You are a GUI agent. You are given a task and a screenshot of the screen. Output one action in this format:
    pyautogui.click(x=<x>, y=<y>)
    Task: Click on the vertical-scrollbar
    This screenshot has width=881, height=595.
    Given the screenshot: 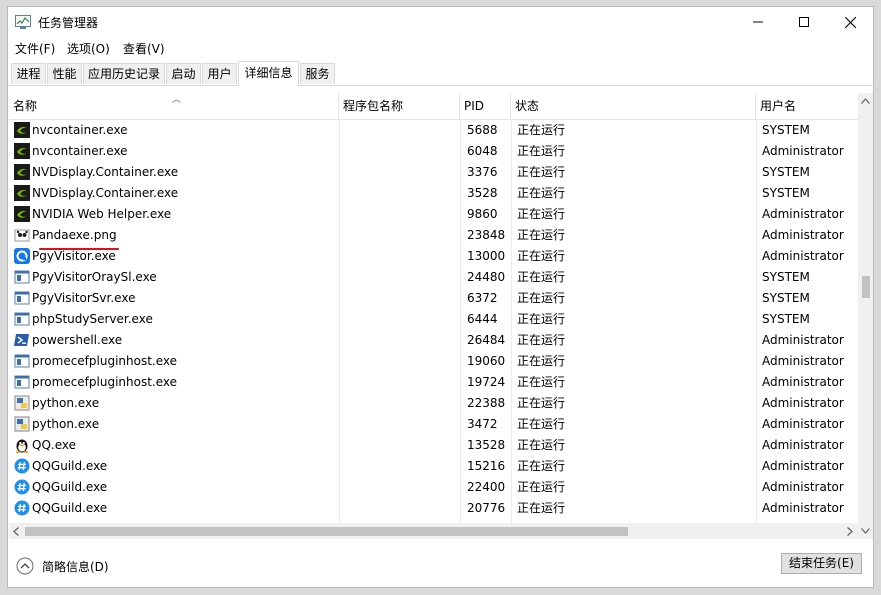 What is the action you would take?
    pyautogui.click(x=865, y=316)
    